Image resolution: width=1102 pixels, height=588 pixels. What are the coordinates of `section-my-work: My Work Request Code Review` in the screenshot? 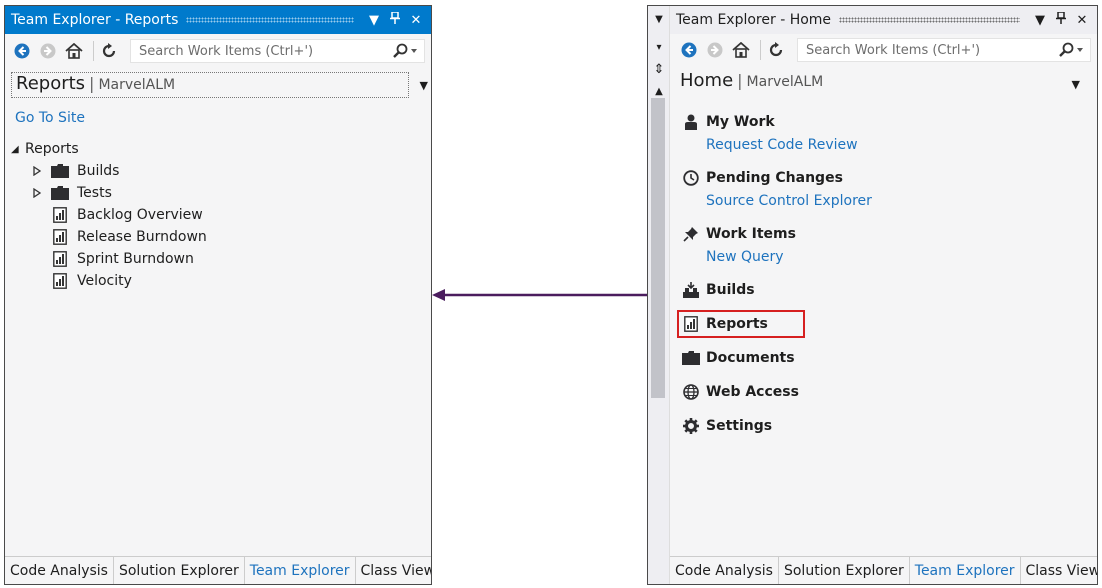 It's located at (882, 133).